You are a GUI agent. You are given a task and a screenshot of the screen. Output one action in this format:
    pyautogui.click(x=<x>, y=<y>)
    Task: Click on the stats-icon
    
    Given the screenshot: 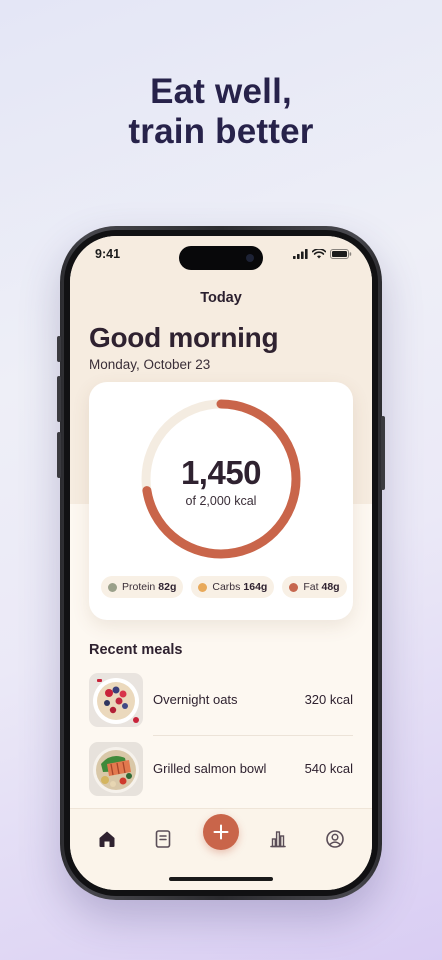 What is the action you would take?
    pyautogui.click(x=278, y=839)
    